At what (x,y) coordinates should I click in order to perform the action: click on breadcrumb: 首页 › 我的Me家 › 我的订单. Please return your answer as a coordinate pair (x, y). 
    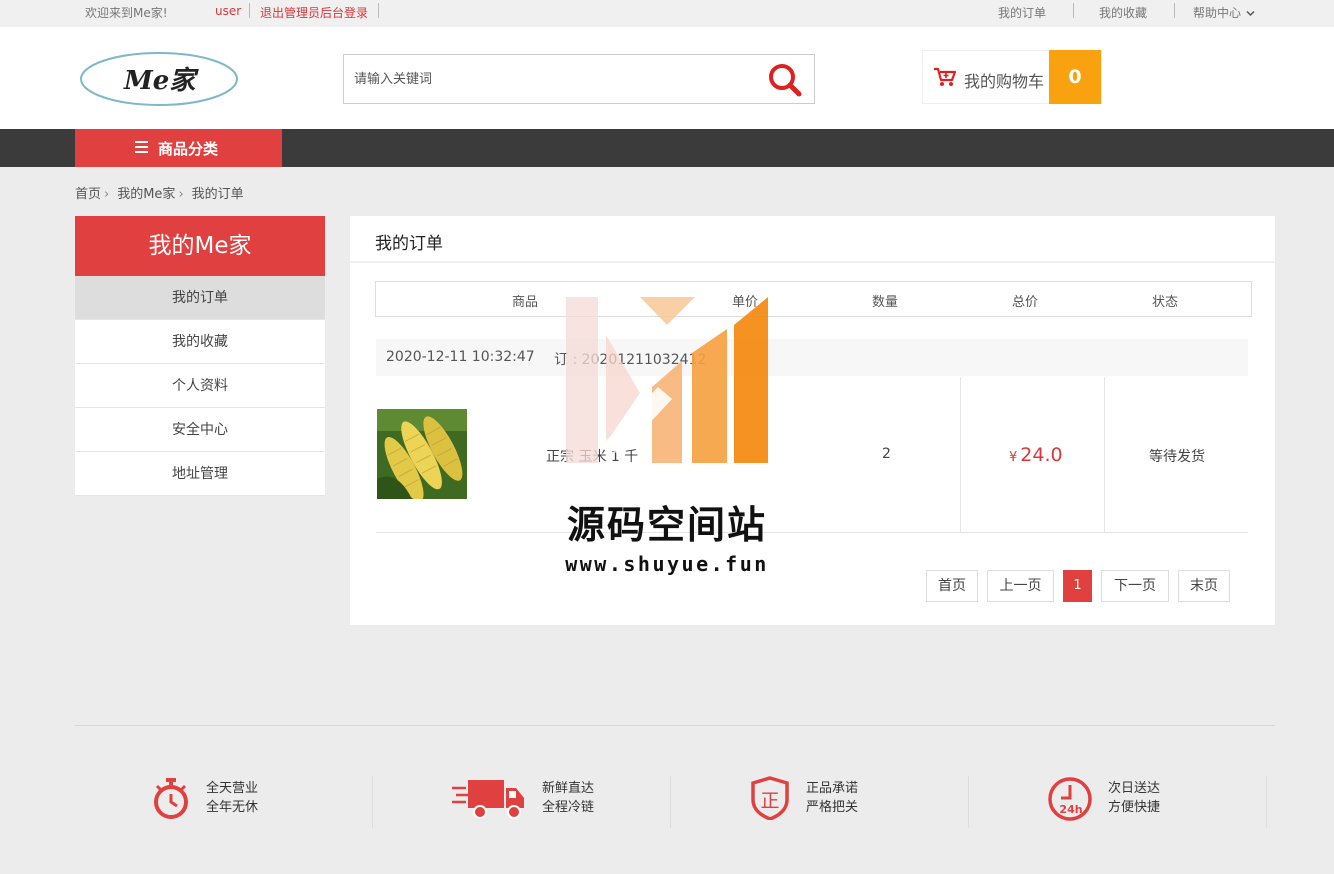
    Looking at the image, I should click on (162, 192).